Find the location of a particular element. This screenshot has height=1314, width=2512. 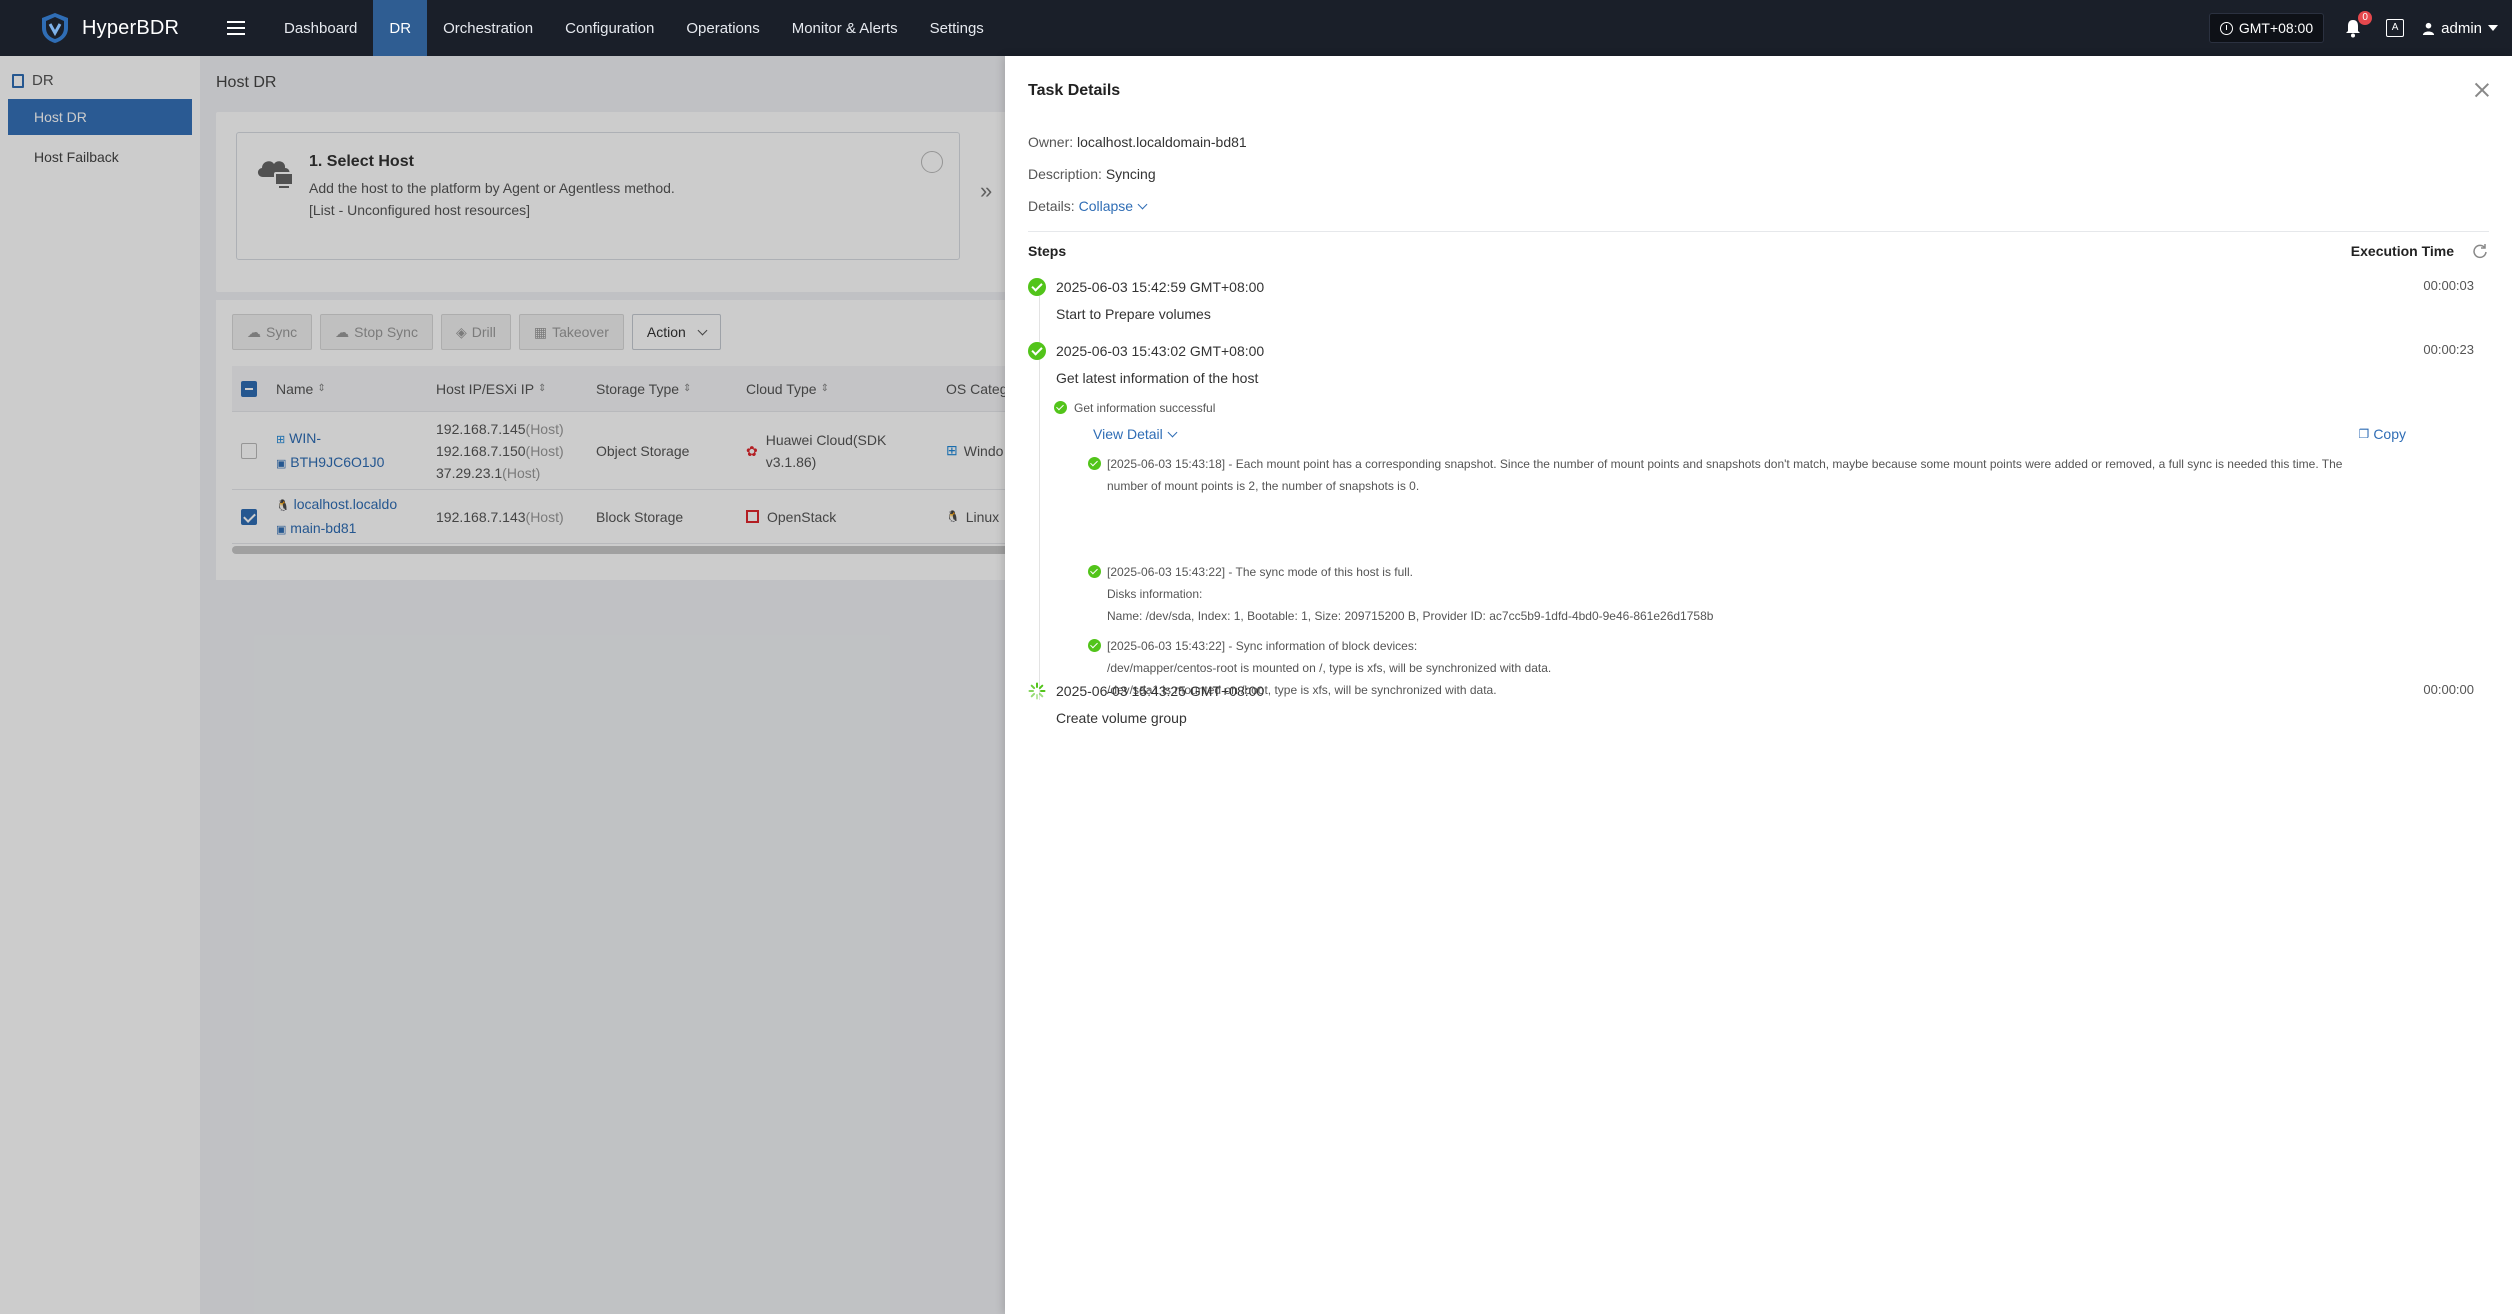

nav-settings: Settings is located at coordinates (957, 28).